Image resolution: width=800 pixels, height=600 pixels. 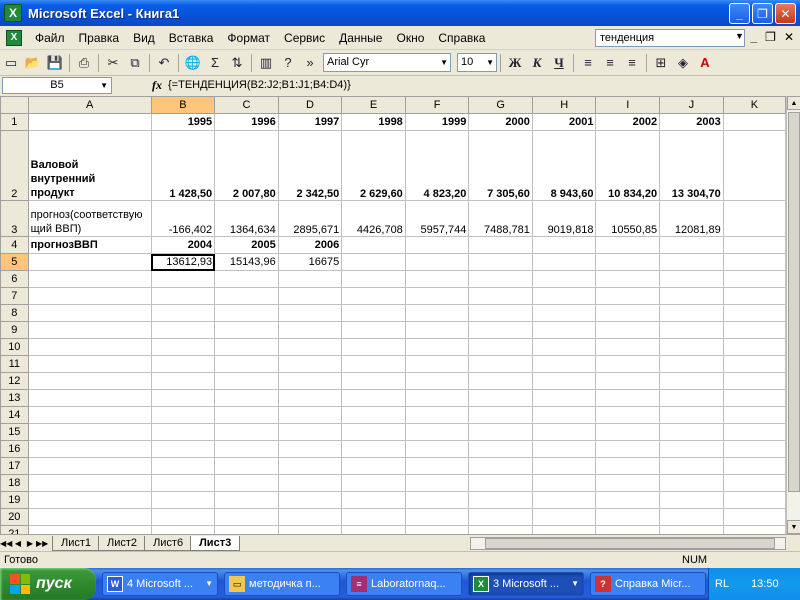 I want to click on cell-i11, so click(x=628, y=364).